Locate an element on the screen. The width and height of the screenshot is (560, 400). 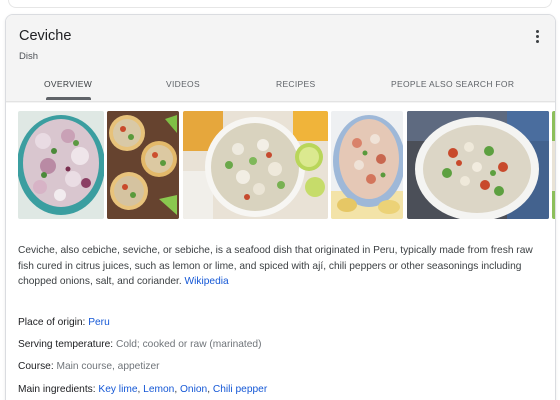
peru-link: Peru is located at coordinates (99, 322).